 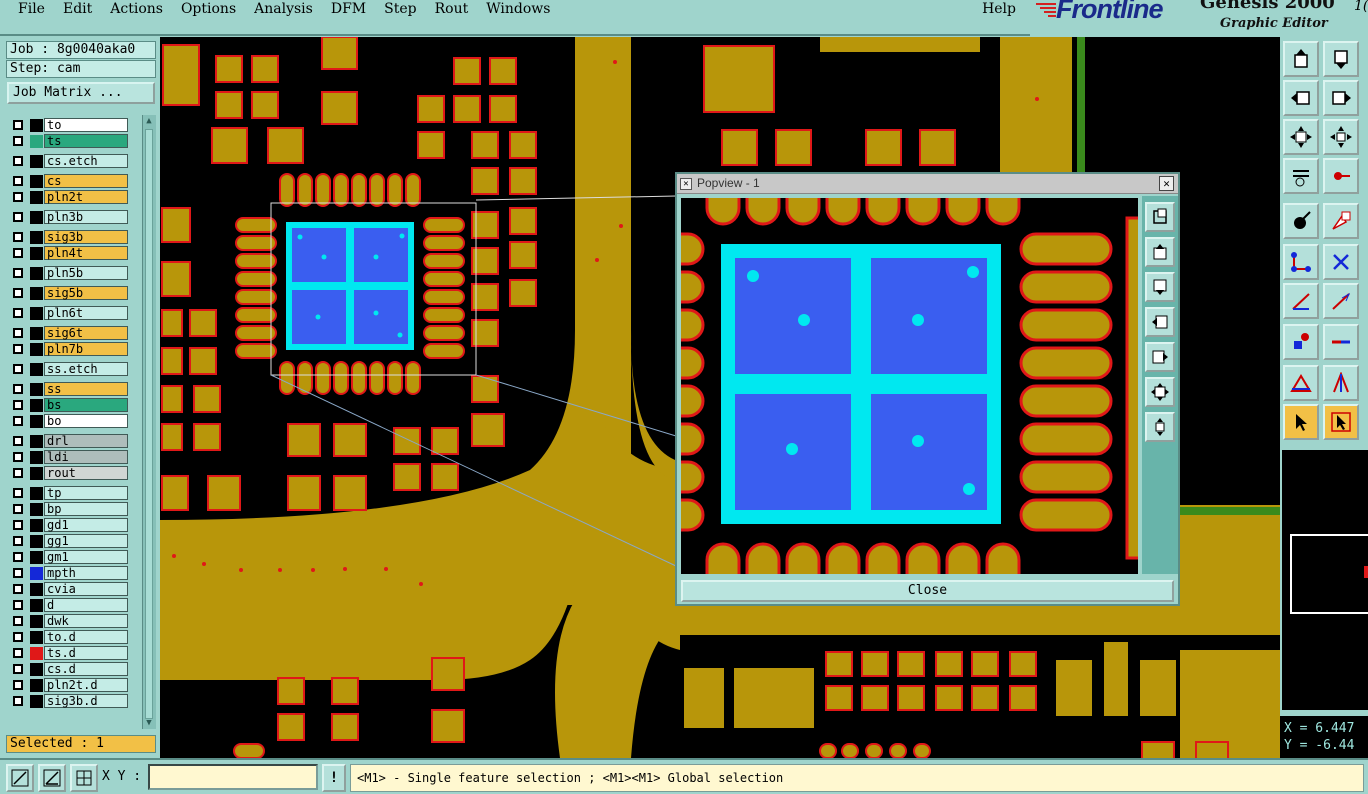 I want to click on menu-windows: Windows, so click(x=518, y=9).